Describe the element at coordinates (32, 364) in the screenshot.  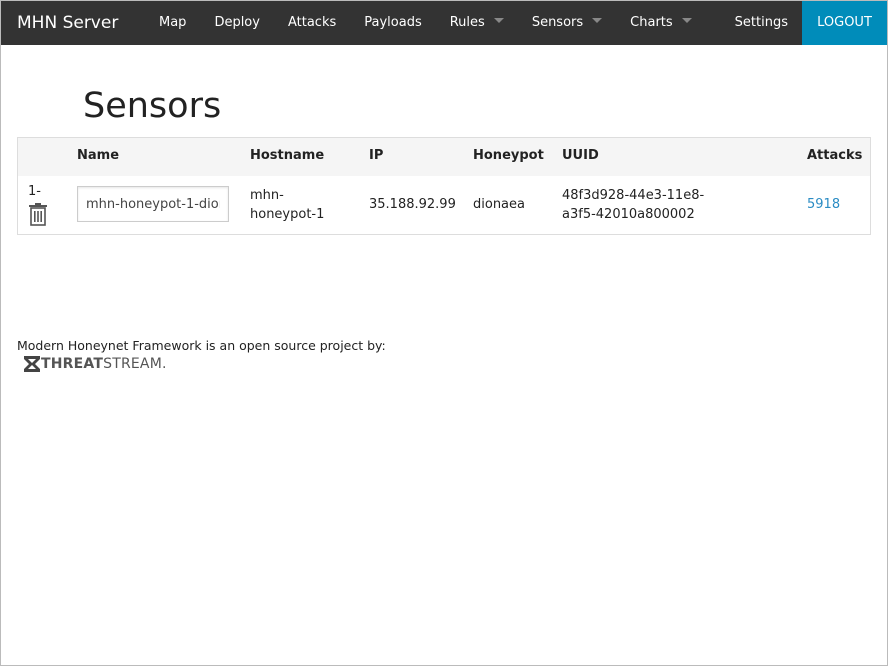
I see `threatstream-x-icon` at that location.